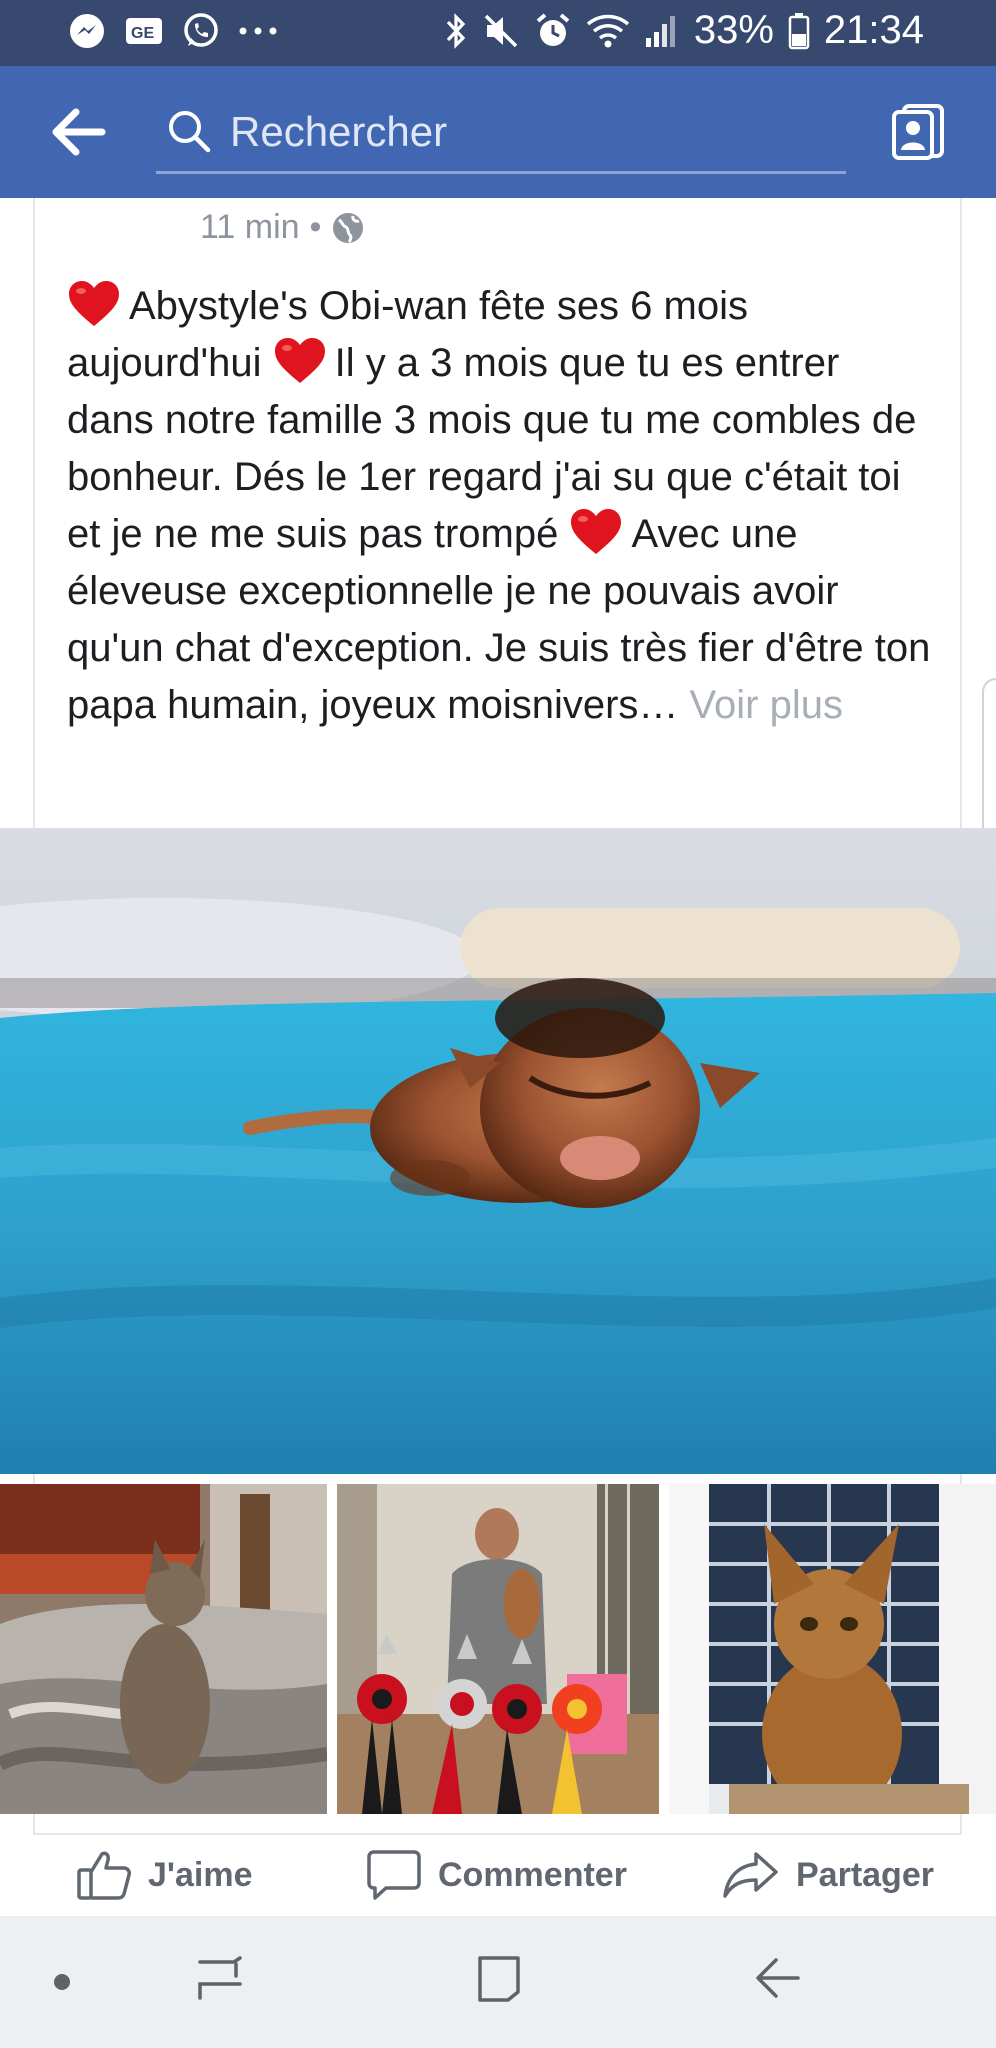 This screenshot has height=2048, width=996. Describe the element at coordinates (733, 30) in the screenshot. I see `battery-percent: 33%` at that location.